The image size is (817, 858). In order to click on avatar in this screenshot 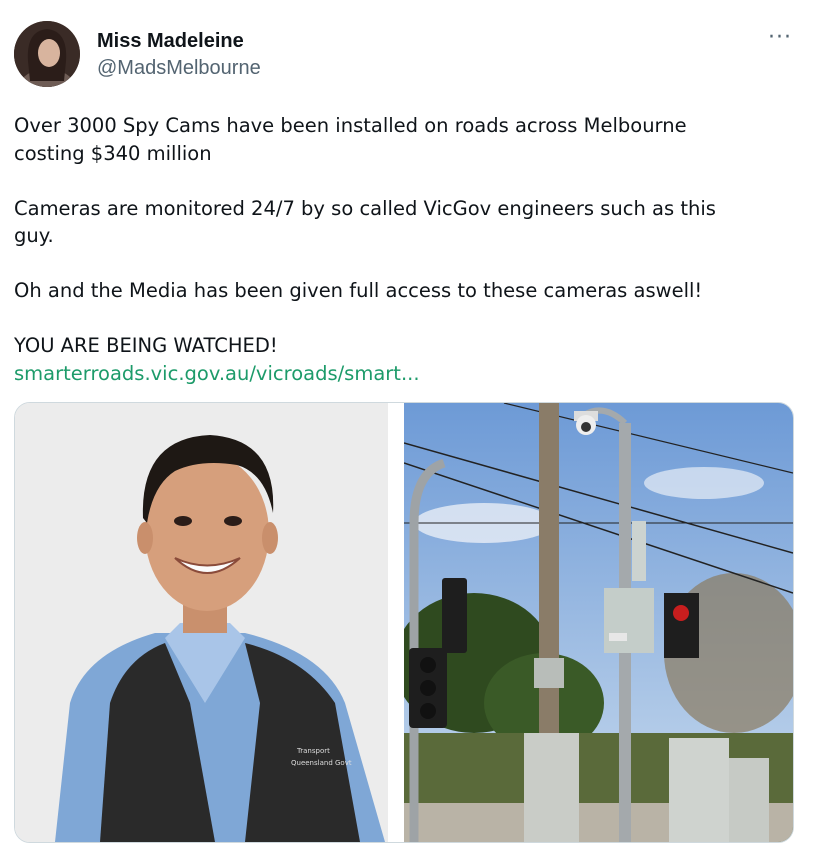, I will do `click(47, 54)`.